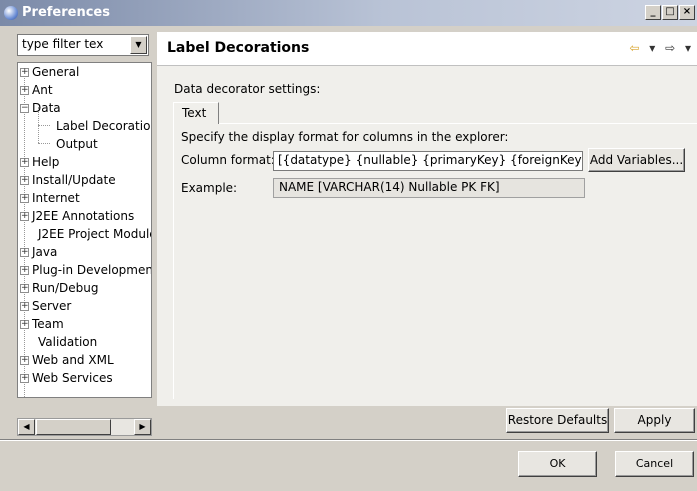 This screenshot has height=491, width=697. I want to click on tree-item-web-services: + Web Services, so click(66, 378).